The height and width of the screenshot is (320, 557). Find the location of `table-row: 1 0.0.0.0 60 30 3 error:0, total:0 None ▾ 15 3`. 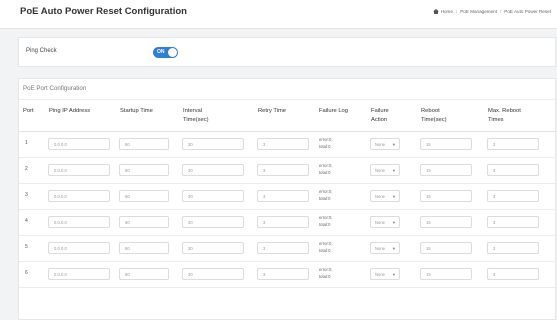

table-row: 1 0.0.0.0 60 30 3 error:0, total:0 None ▾ 15 3 is located at coordinates (287, 145).